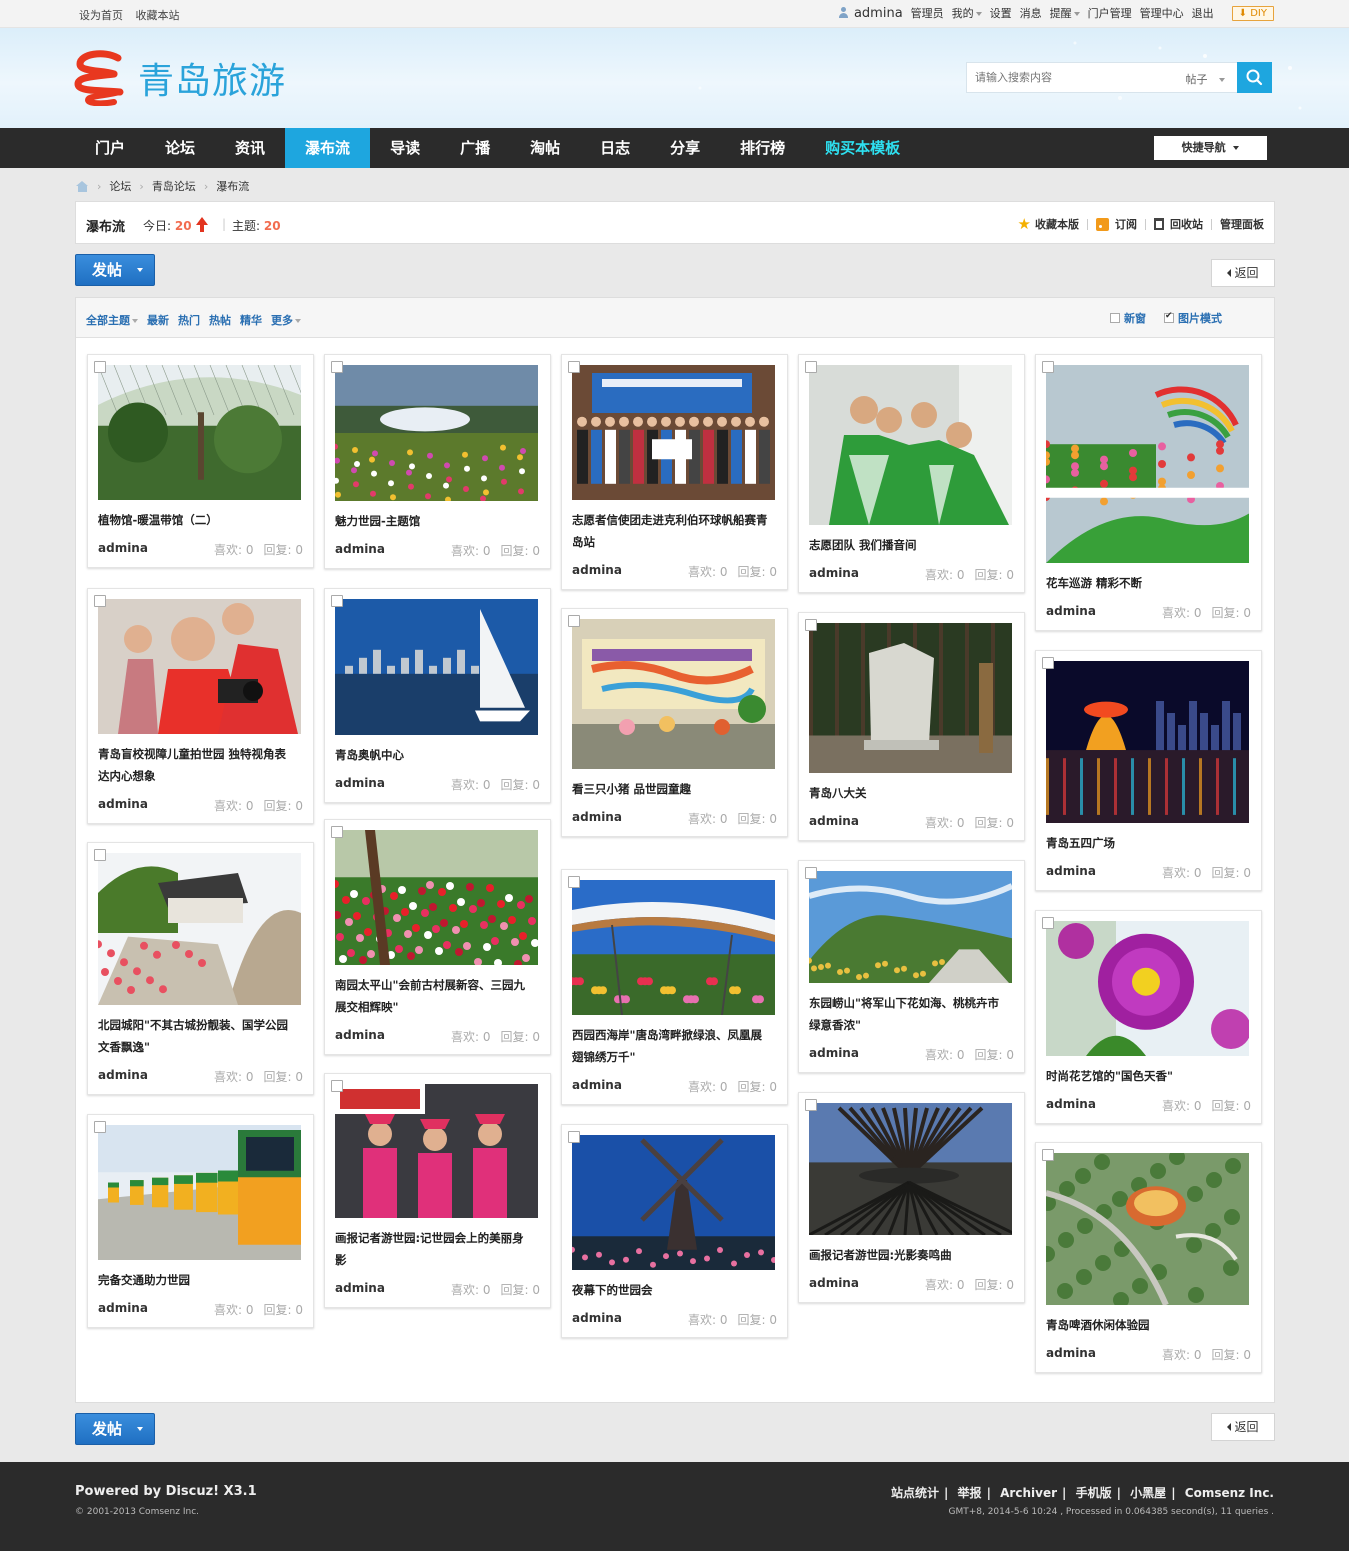  Describe the element at coordinates (207, 461) in the screenshot. I see `waterfall-card: 植物馆-暖温带馆（二） admina 喜欢: 0 回复: 0` at that location.